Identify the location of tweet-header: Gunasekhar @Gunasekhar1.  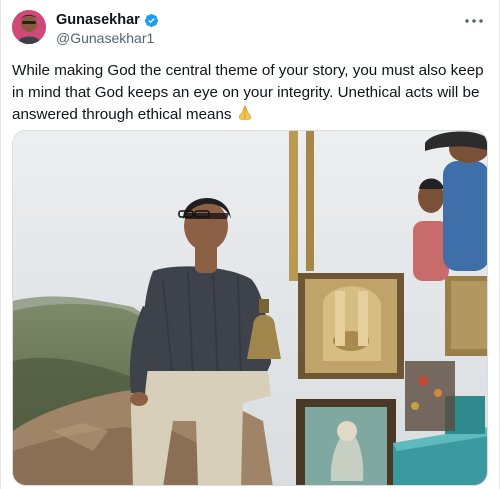
(249, 30).